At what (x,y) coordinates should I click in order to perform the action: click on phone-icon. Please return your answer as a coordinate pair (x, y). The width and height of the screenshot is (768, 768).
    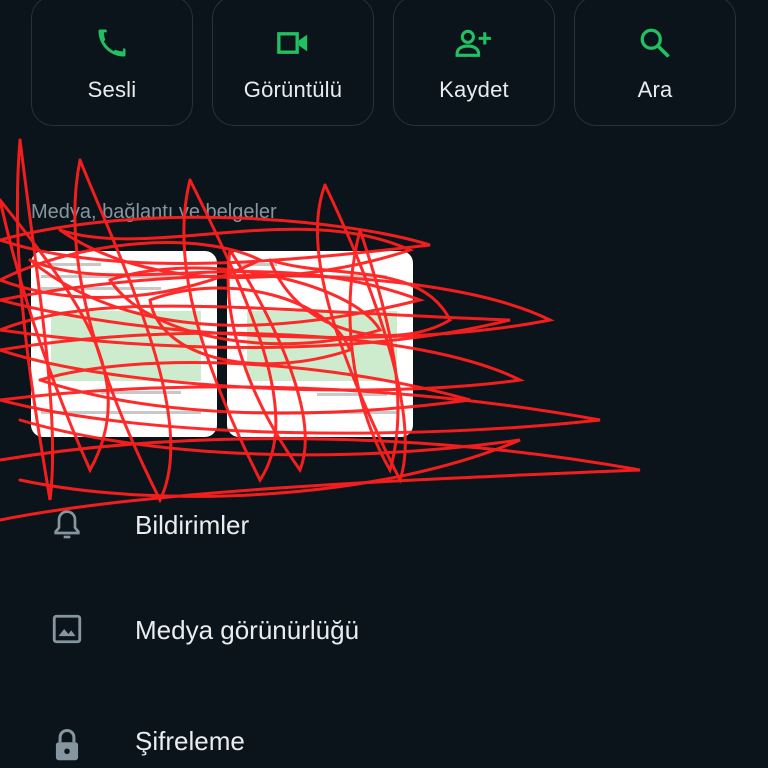
    Looking at the image, I should click on (112, 43).